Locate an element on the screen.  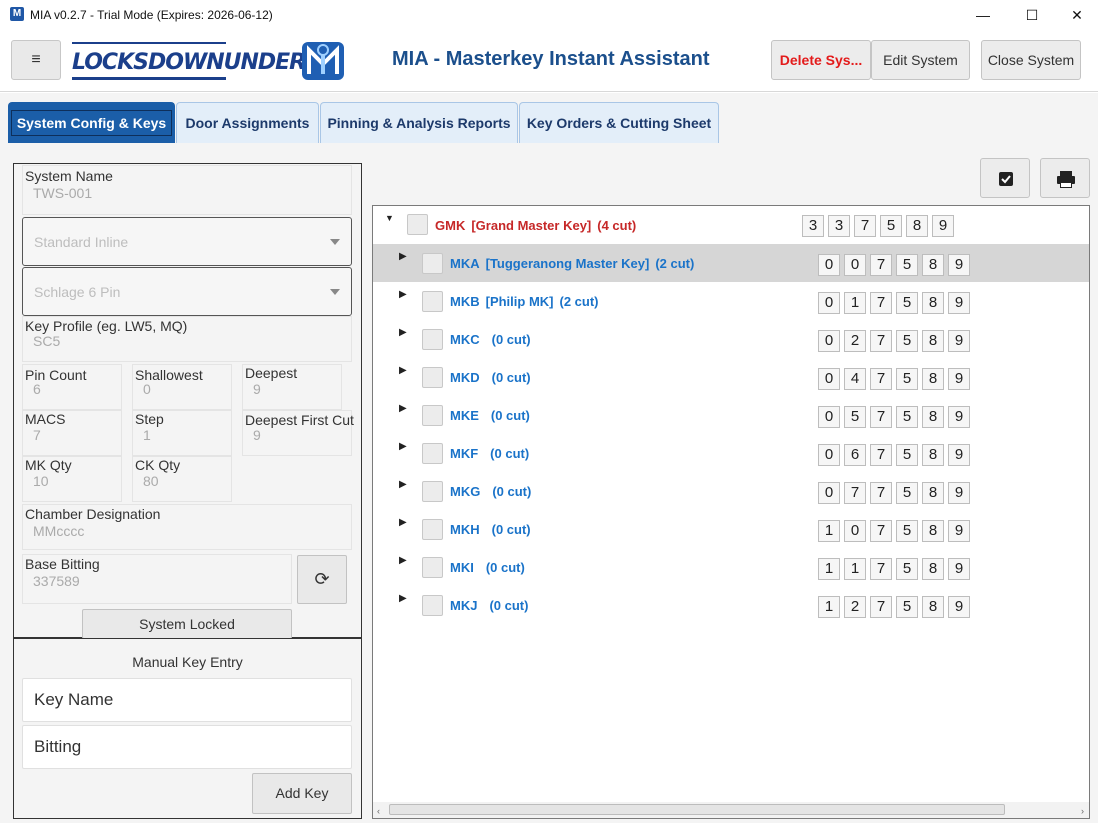
system-name-label: System Name is located at coordinates (69, 176).